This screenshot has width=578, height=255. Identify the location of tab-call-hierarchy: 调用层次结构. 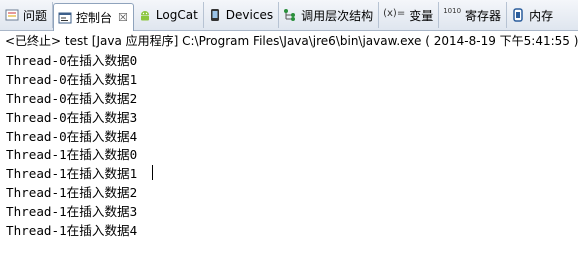
(329, 15).